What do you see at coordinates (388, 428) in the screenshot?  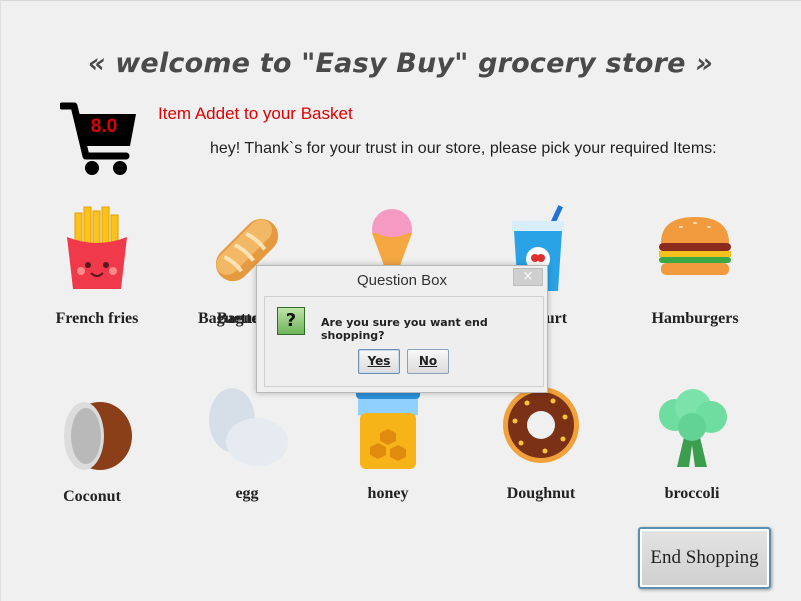 I see `honey-icon` at bounding box center [388, 428].